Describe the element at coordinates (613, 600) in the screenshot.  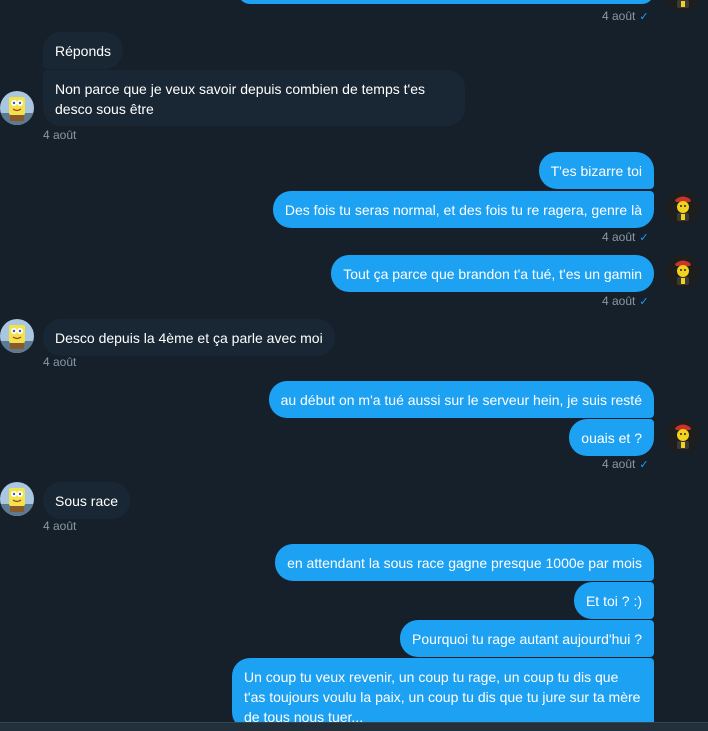
I see `message-bubble-outgoing: Et toi ? :)` at that location.